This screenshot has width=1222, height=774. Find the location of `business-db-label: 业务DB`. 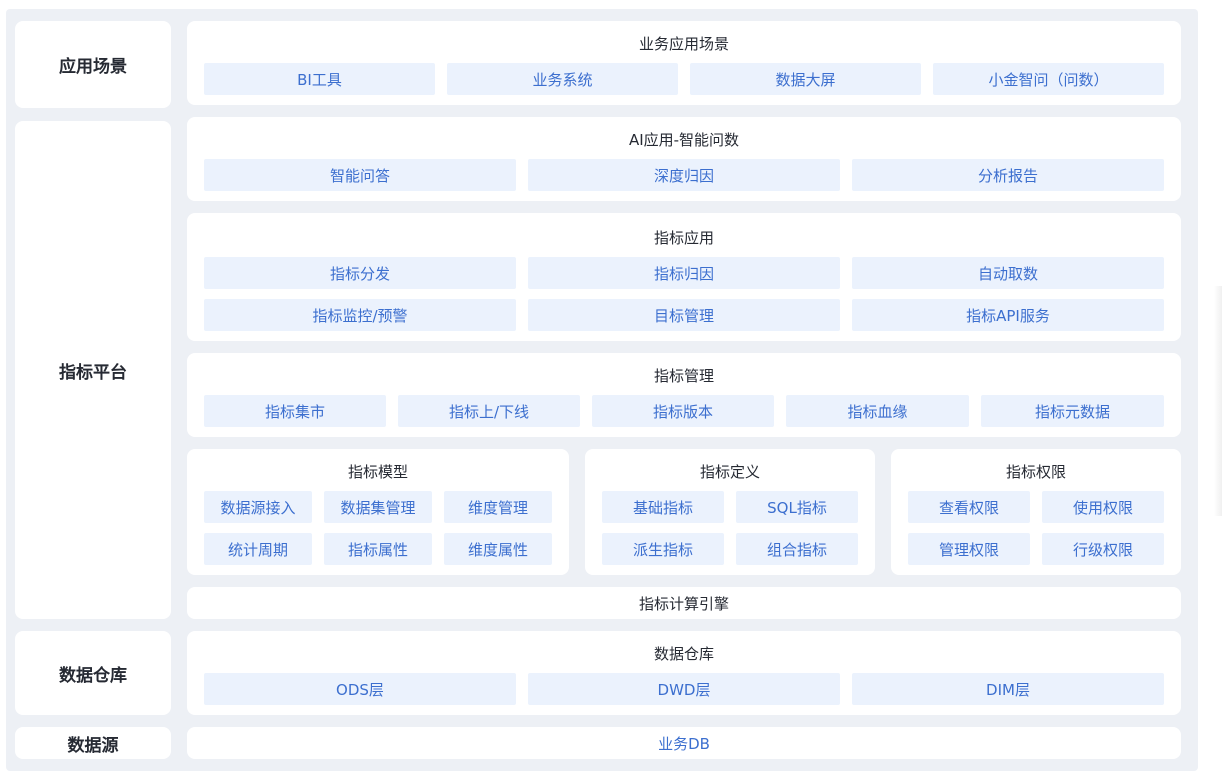

business-db-label: 业务DB is located at coordinates (684, 743).